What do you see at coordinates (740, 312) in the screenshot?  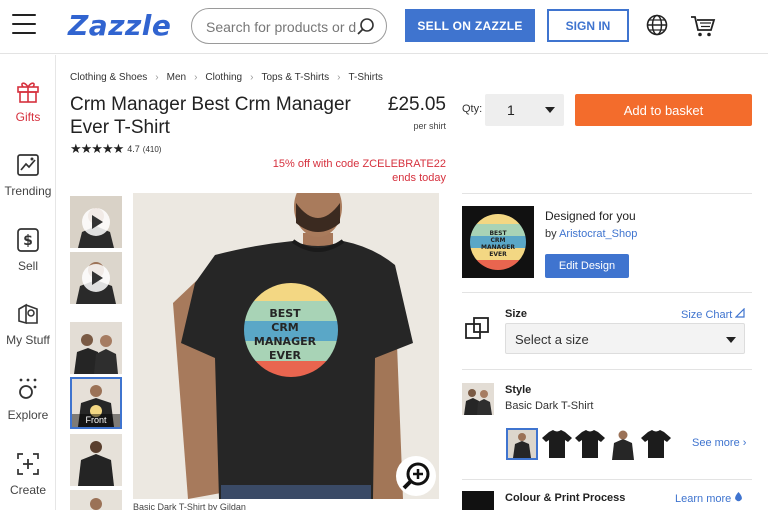 I see `ruler-icon` at bounding box center [740, 312].